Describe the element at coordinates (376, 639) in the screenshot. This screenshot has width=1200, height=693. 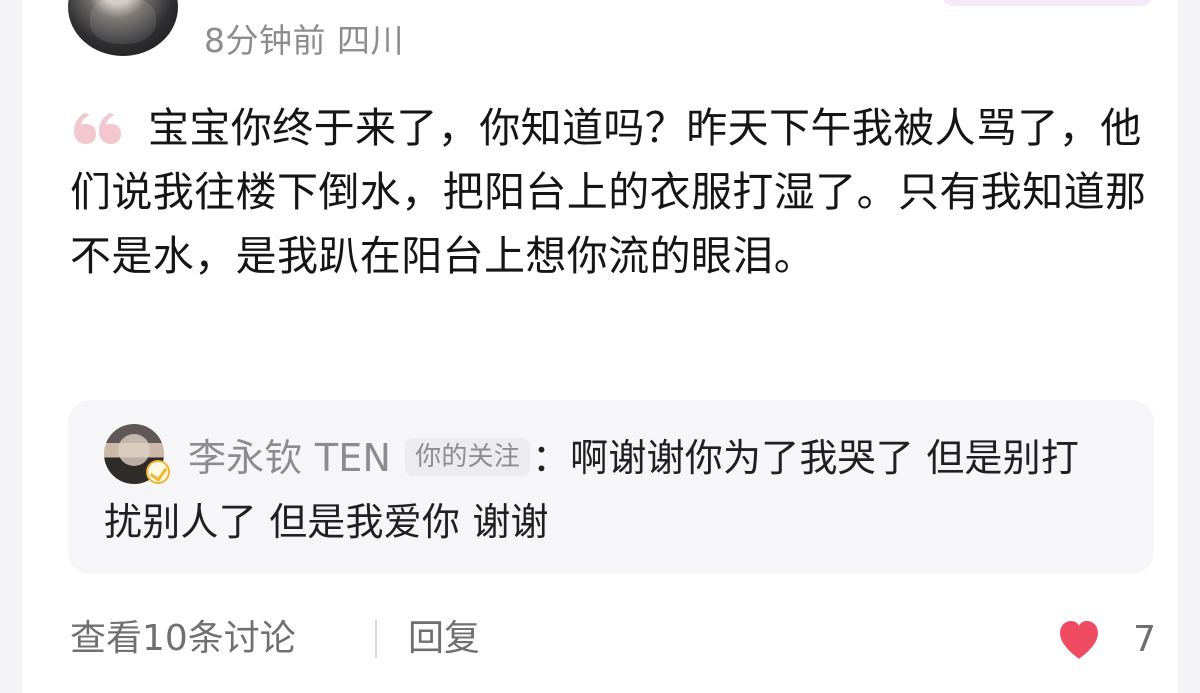
I see `footer-divider` at that location.